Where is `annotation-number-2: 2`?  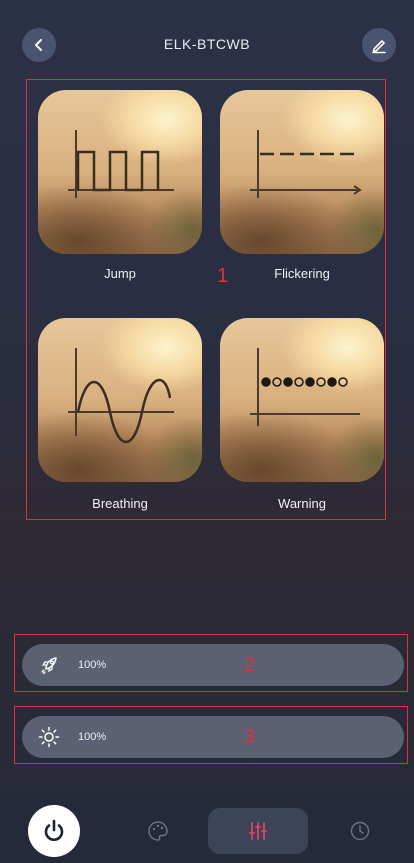
annotation-number-2: 2 is located at coordinates (250, 665).